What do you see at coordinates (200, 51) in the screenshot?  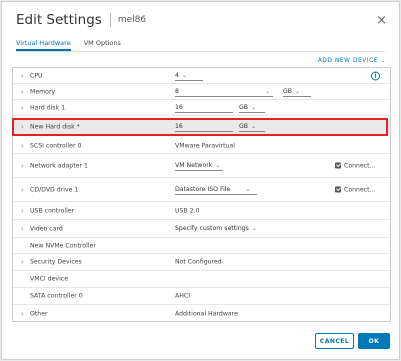 I see `tab-divider` at bounding box center [200, 51].